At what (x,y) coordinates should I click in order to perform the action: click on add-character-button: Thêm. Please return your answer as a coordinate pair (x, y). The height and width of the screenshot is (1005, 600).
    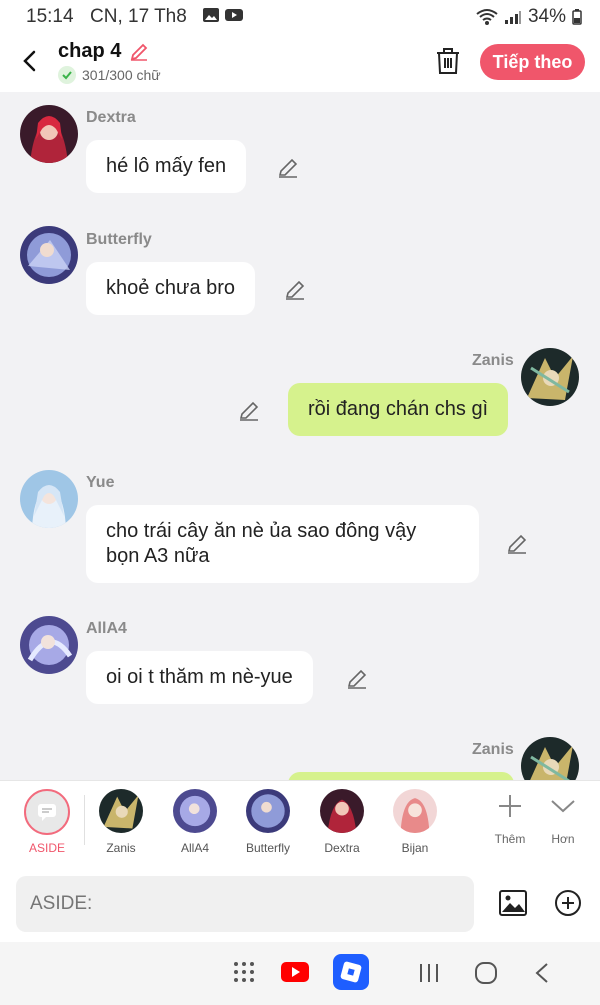
    Looking at the image, I should click on (510, 818).